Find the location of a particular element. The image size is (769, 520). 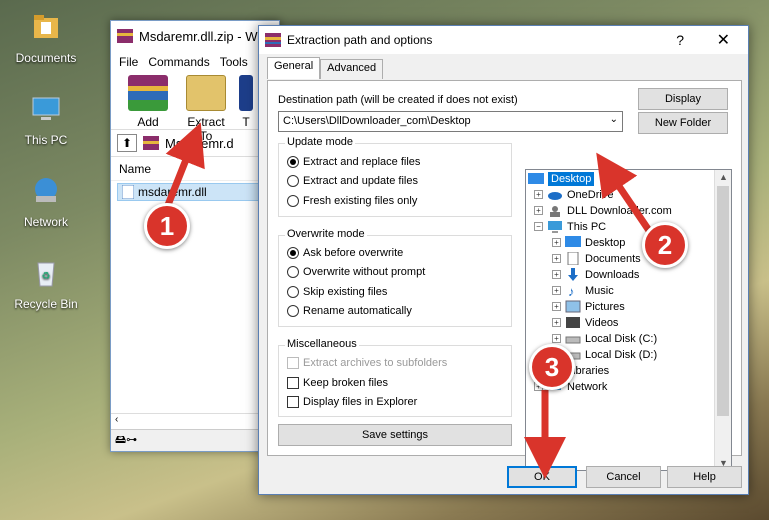

step-badge-2: 2 is located at coordinates (665, 245).